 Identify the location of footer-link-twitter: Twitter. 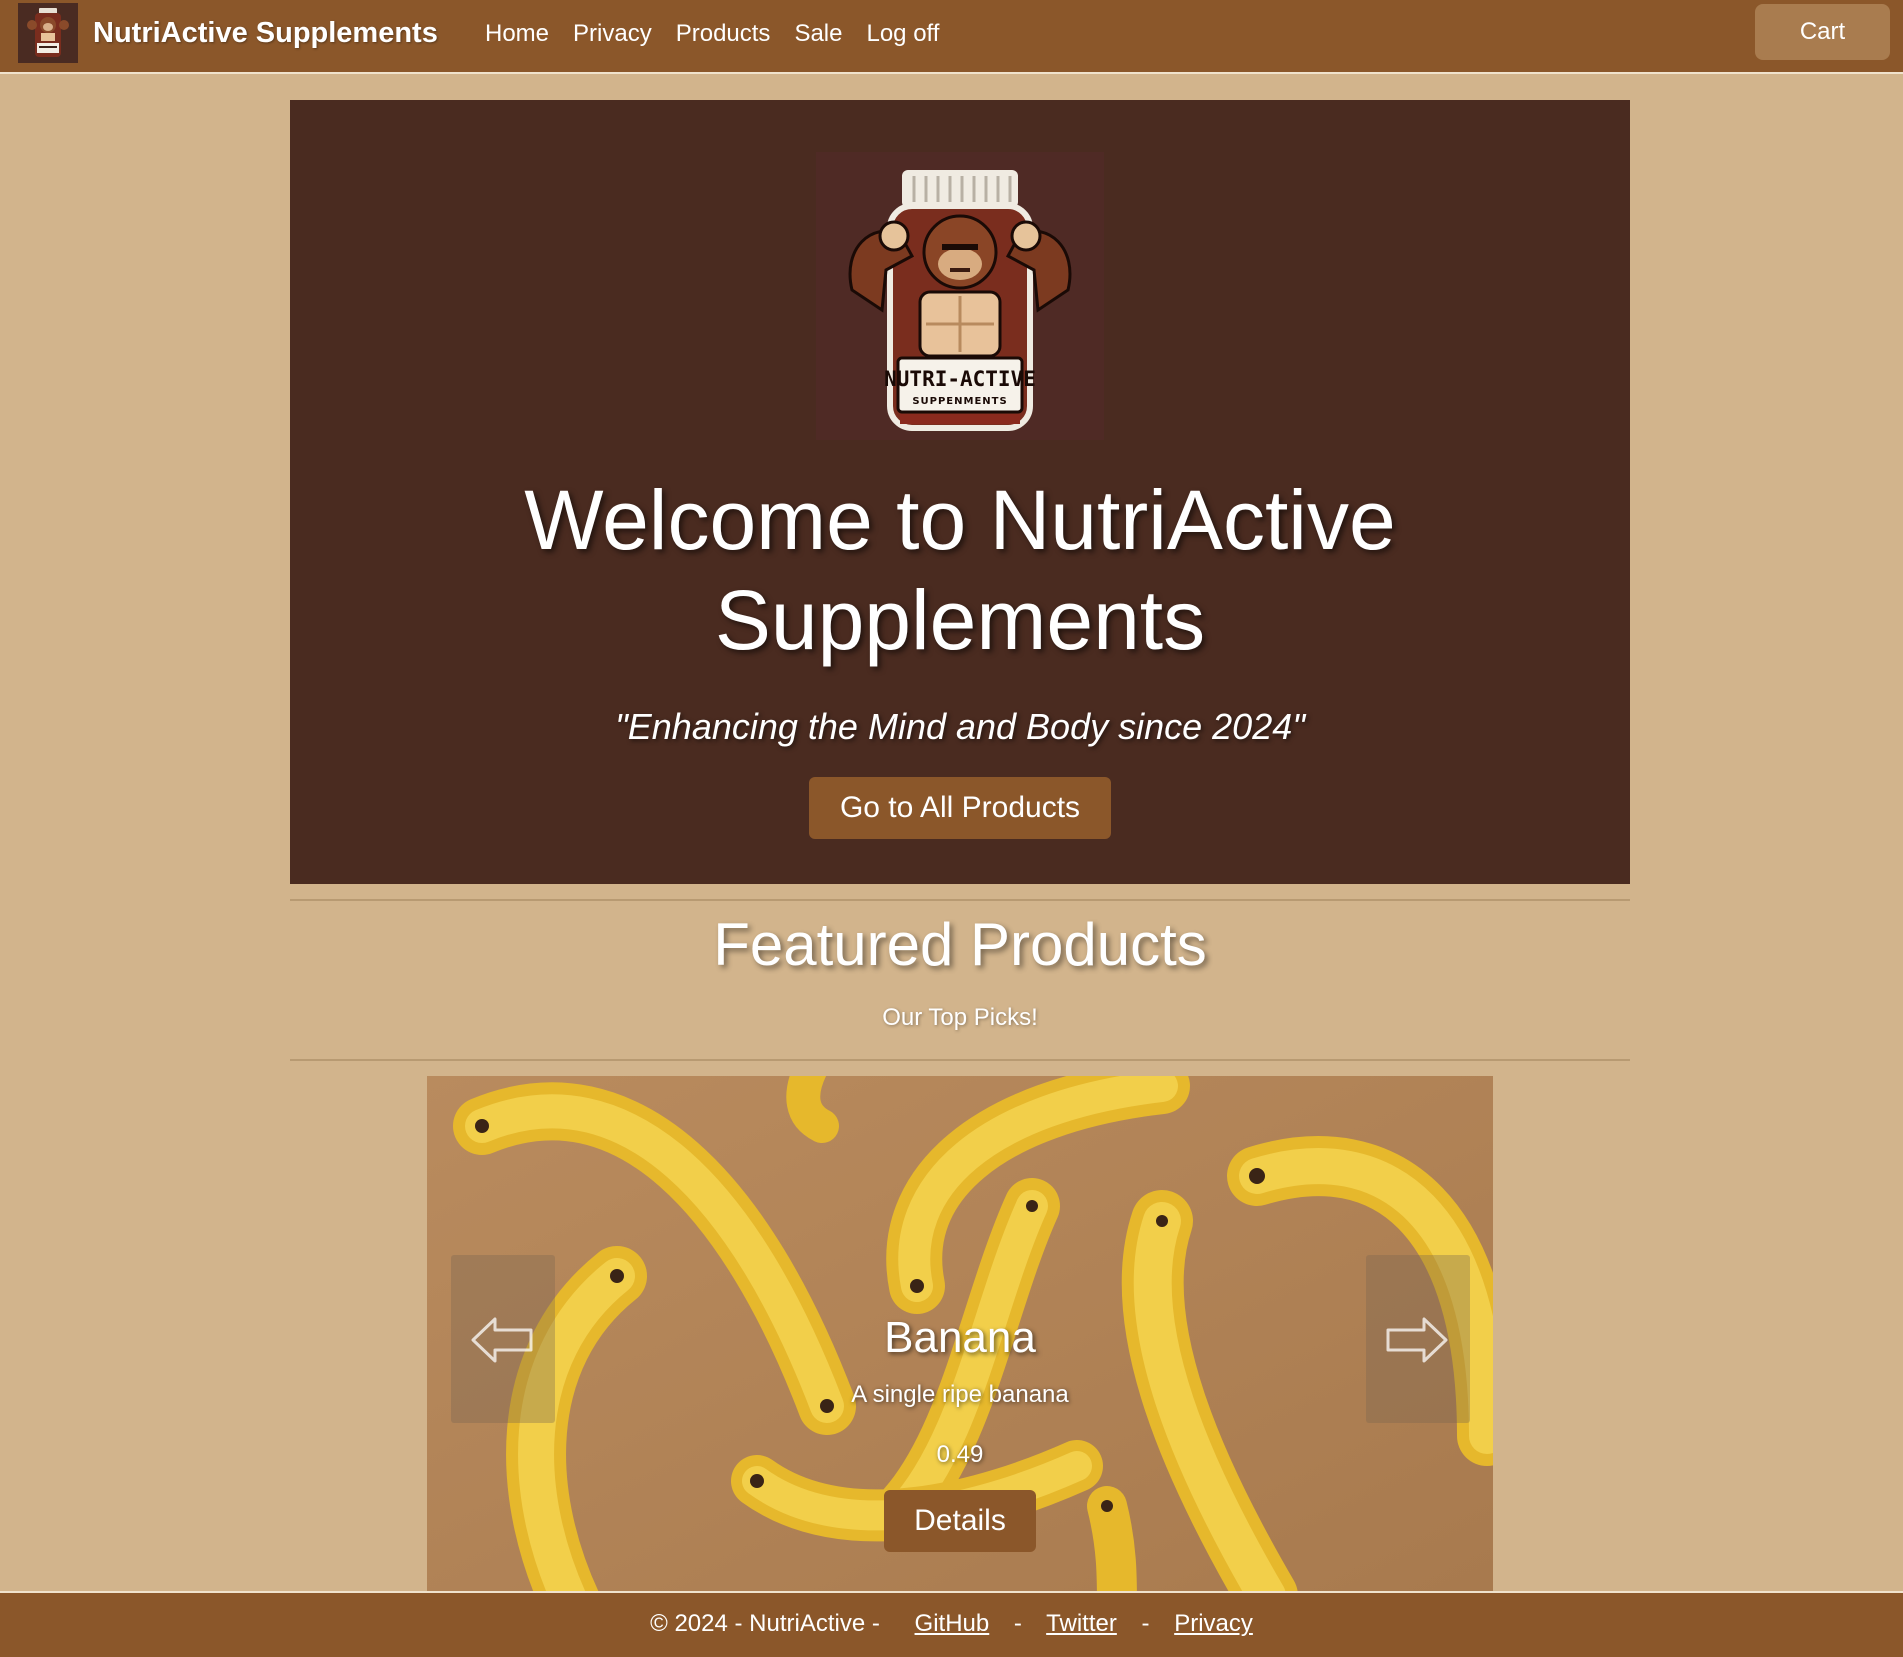
(1081, 1623).